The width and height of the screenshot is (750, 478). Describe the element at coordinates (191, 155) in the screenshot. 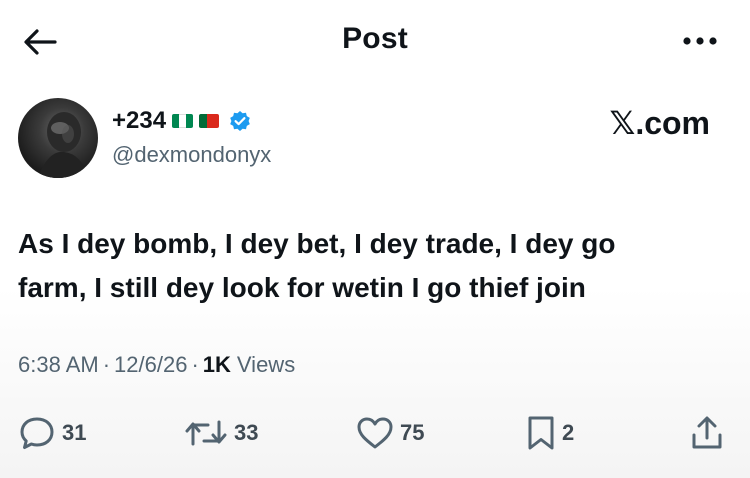

I see `username-handle: @dexmondonyx` at that location.